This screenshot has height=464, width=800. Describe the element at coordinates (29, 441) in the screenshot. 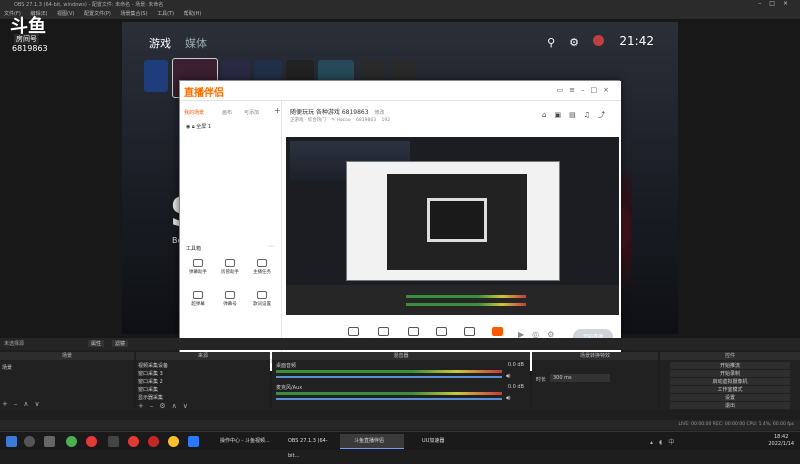

I see `search-icon` at that location.